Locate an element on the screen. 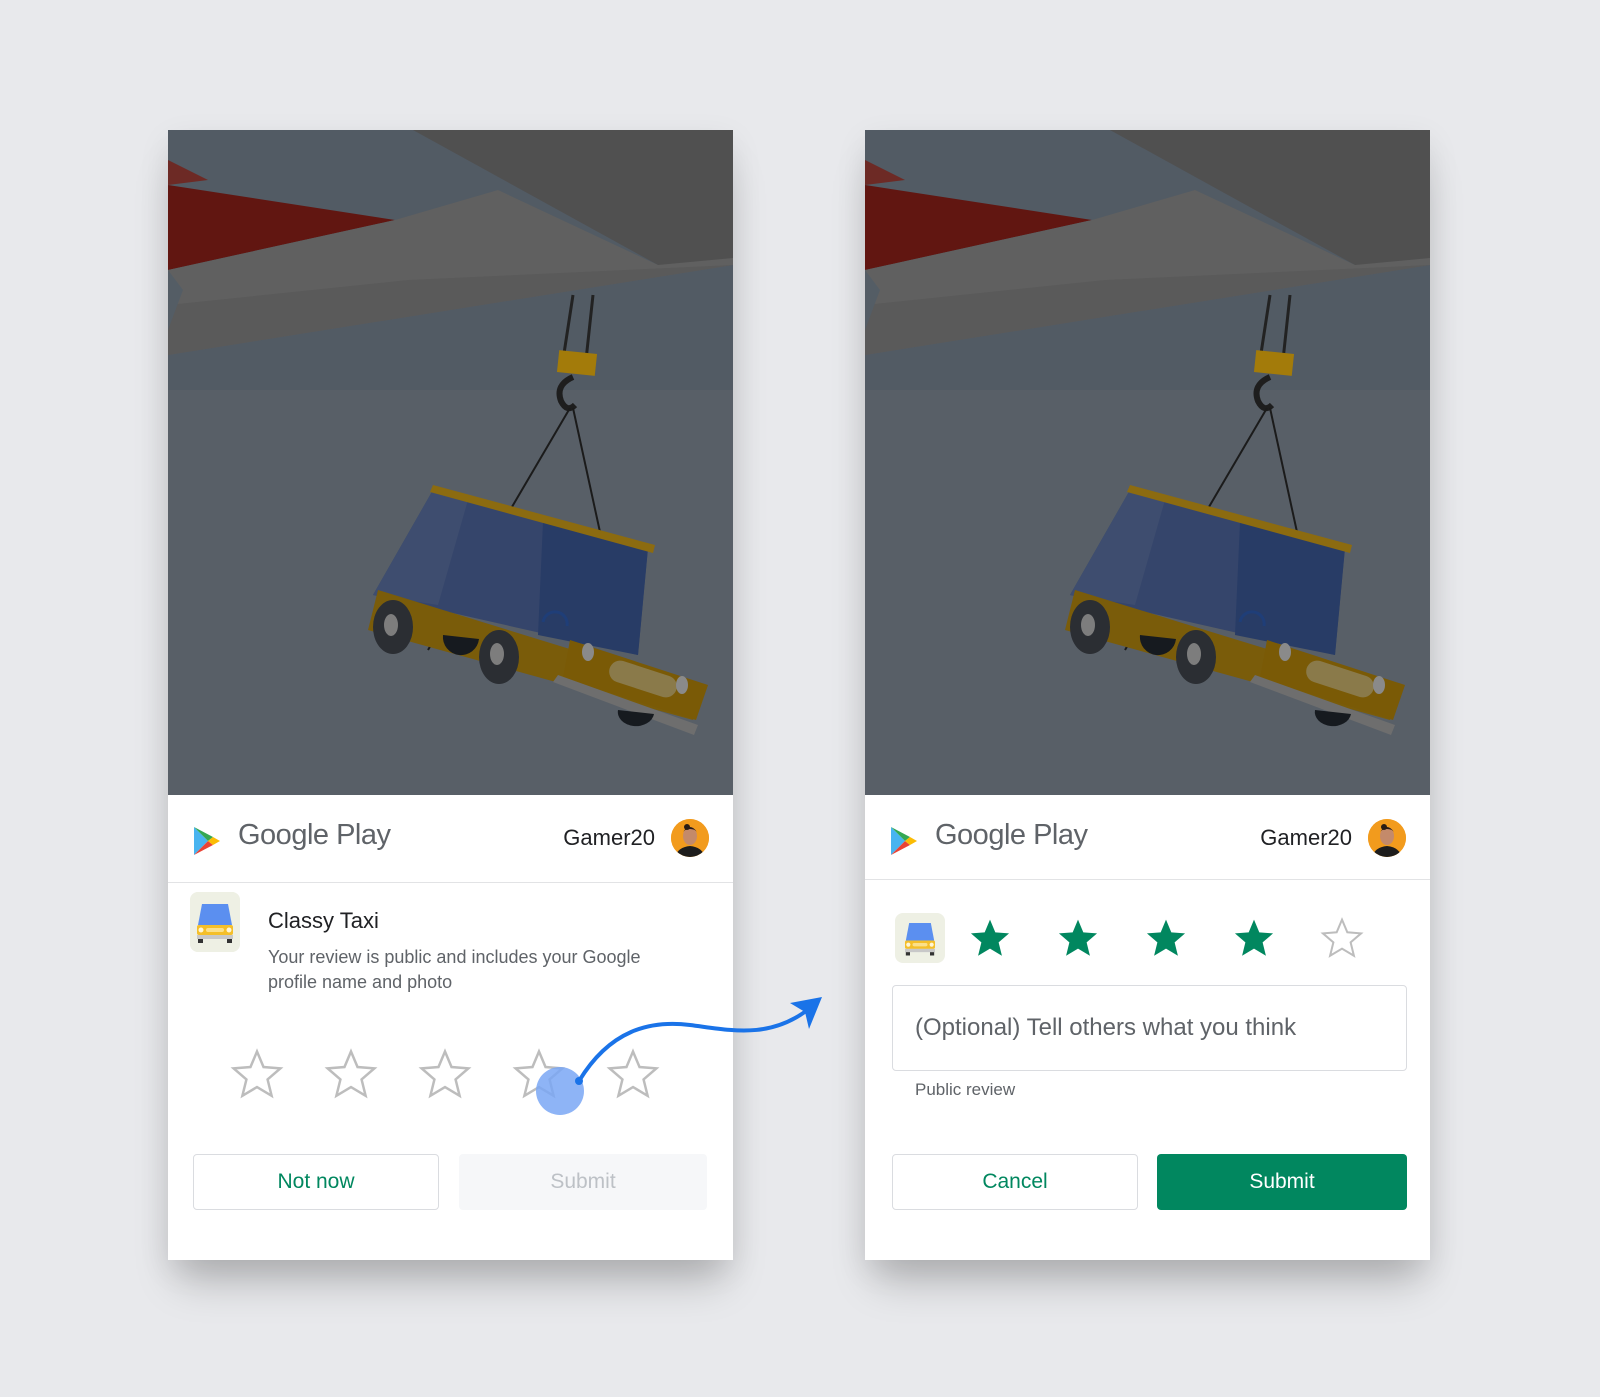  review-text-input is located at coordinates (1149, 1028).